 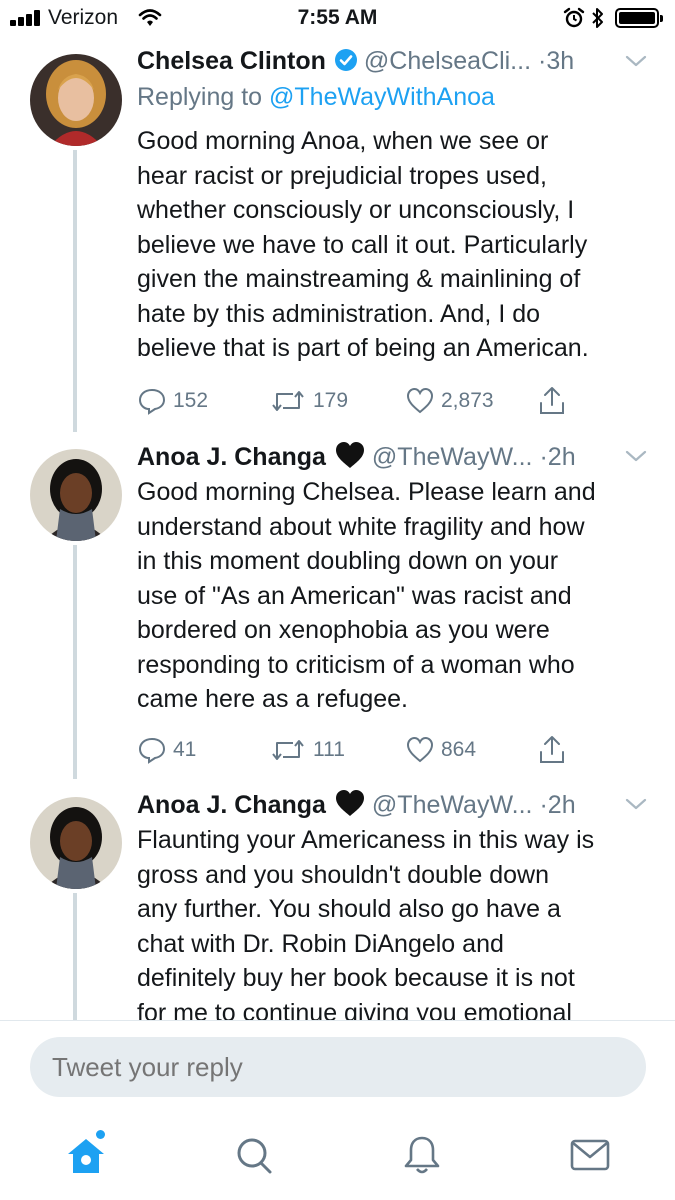 What do you see at coordinates (349, 909) in the screenshot?
I see `tweet-text-line: any further. You should also go have a` at bounding box center [349, 909].